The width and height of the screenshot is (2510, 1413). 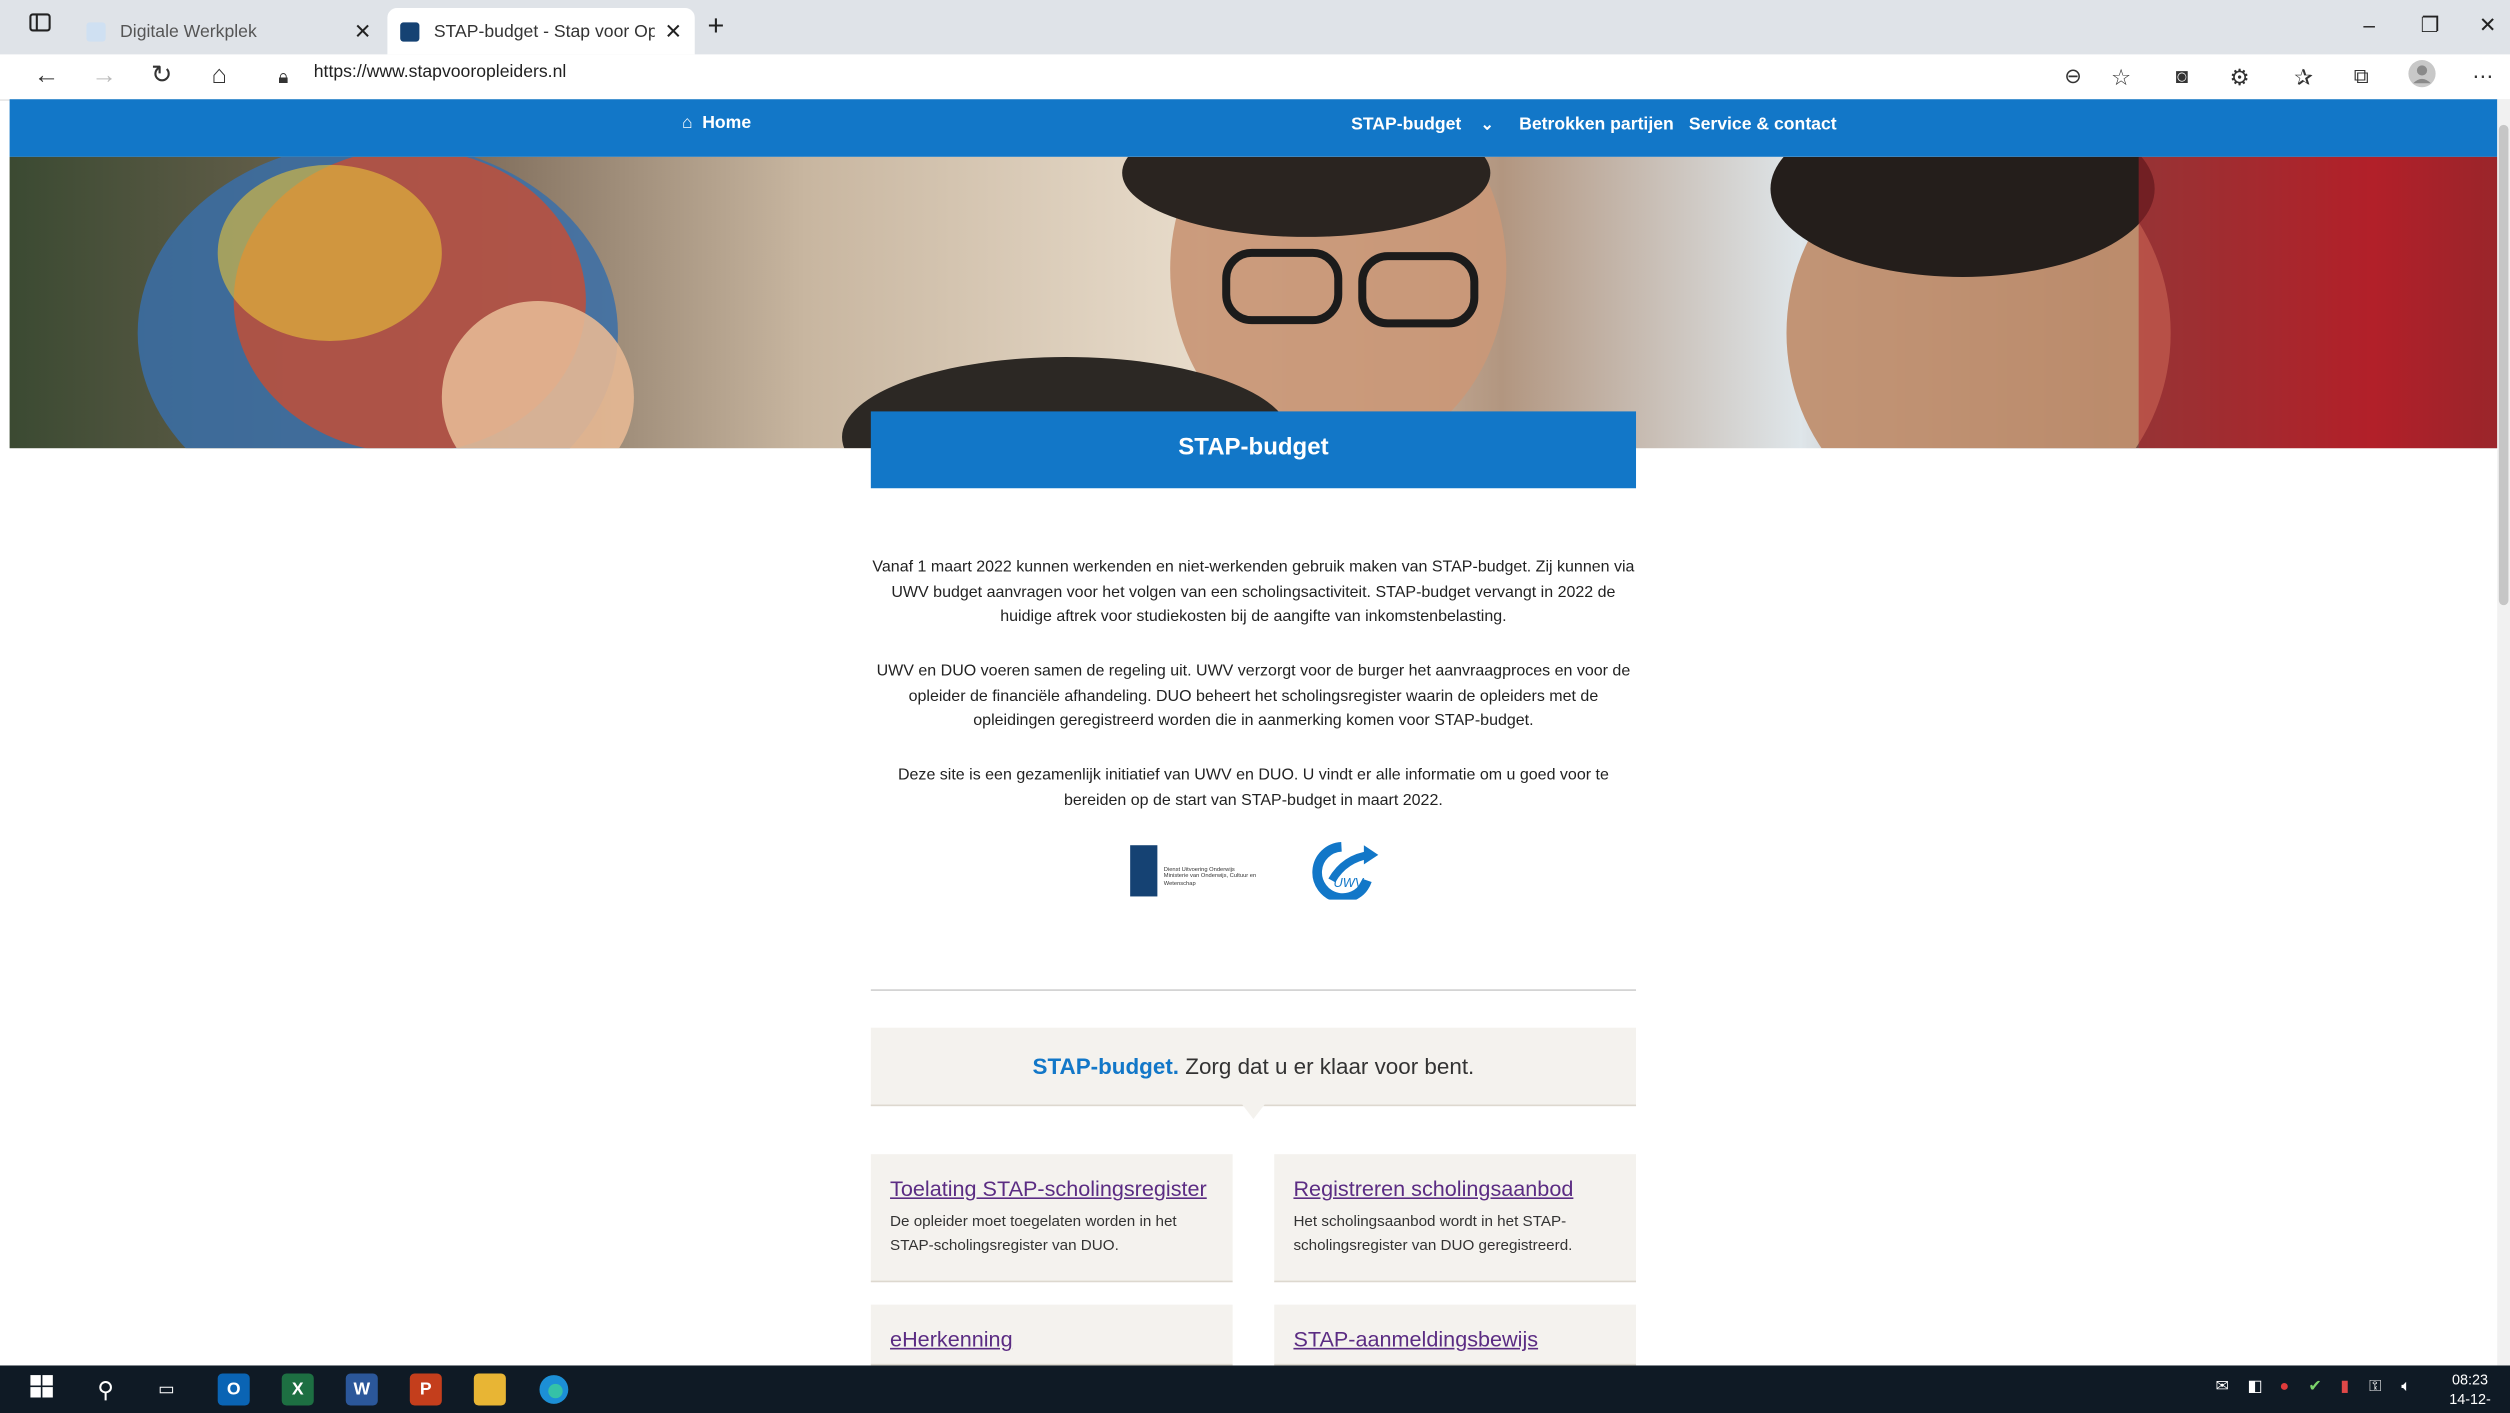 What do you see at coordinates (297, 1389) in the screenshot?
I see `excel-icon: X` at bounding box center [297, 1389].